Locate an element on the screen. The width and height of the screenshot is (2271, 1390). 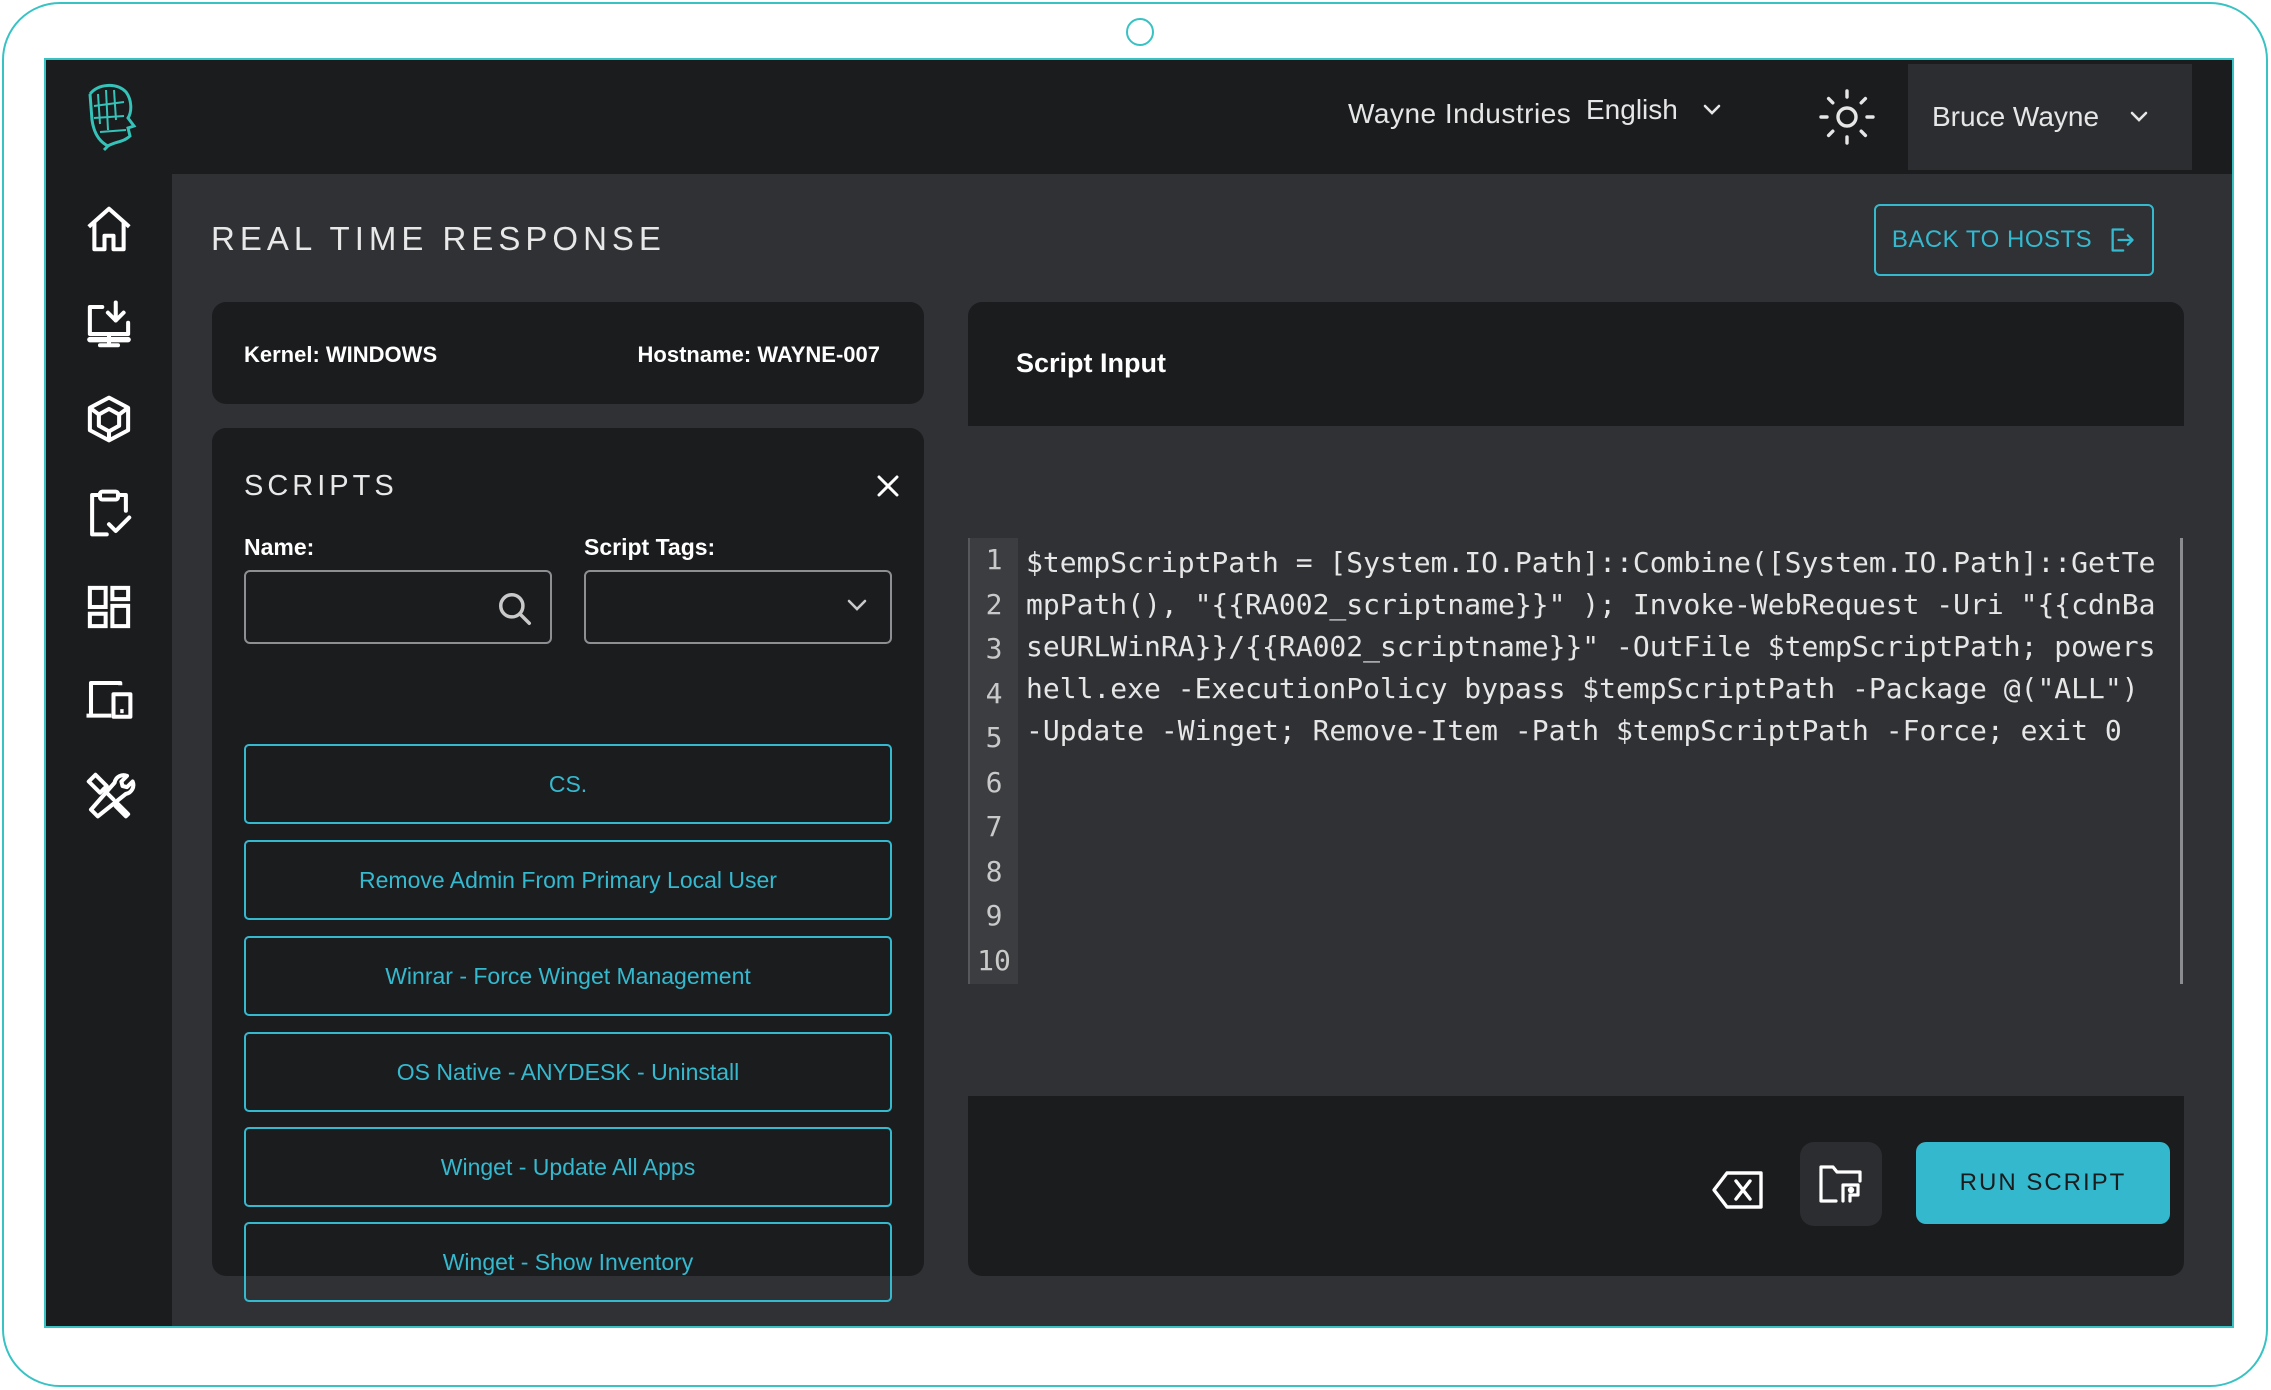
line-number: 7 is located at coordinates (994, 826).